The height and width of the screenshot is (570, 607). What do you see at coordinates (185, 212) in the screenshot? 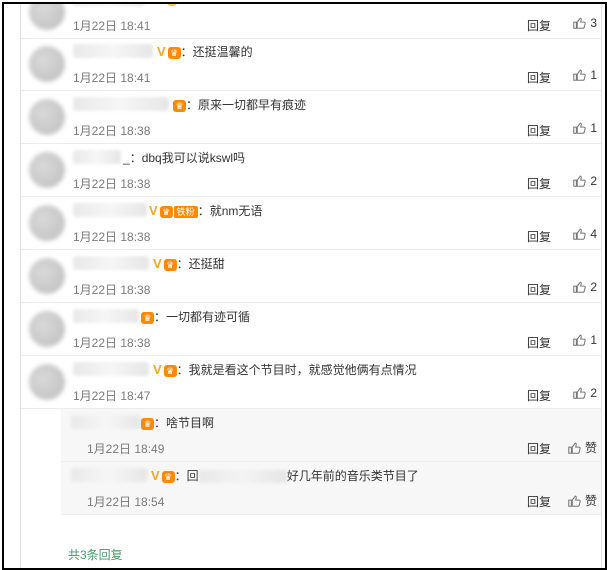
I see `fan-badge: 铁粉` at bounding box center [185, 212].